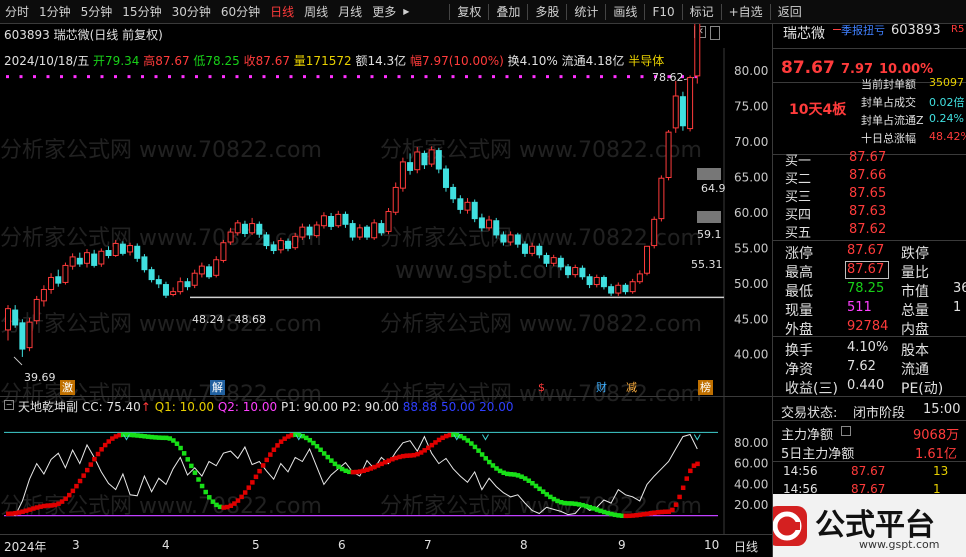  What do you see at coordinates (406, 12) in the screenshot?
I see `more-caret-icon: ▶` at bounding box center [406, 12].